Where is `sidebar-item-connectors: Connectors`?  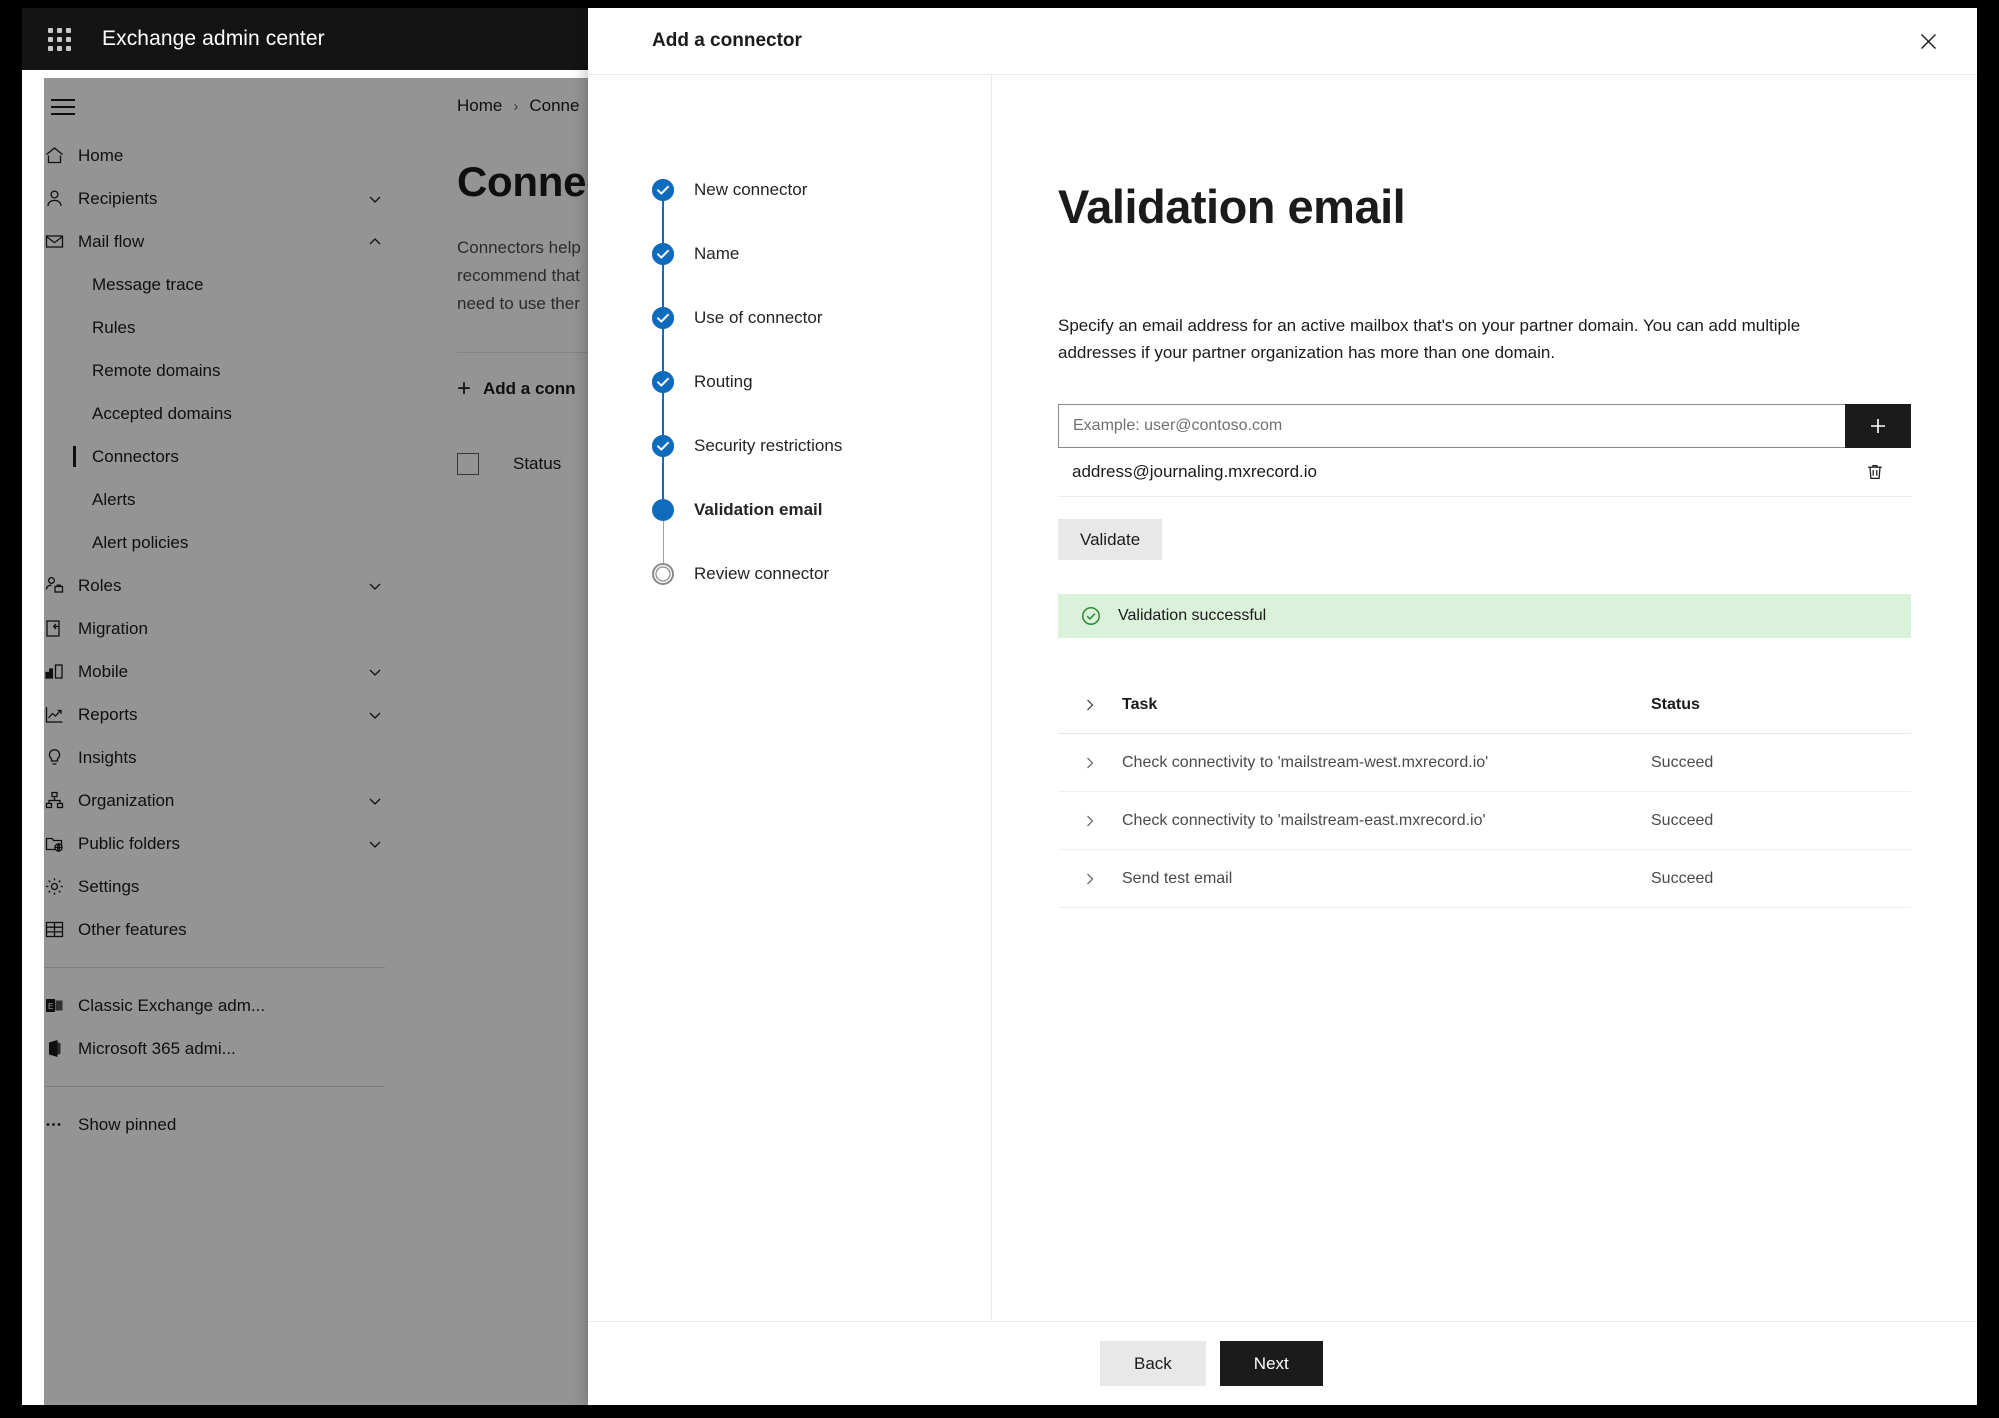 sidebar-item-connectors: Connectors is located at coordinates (214, 456).